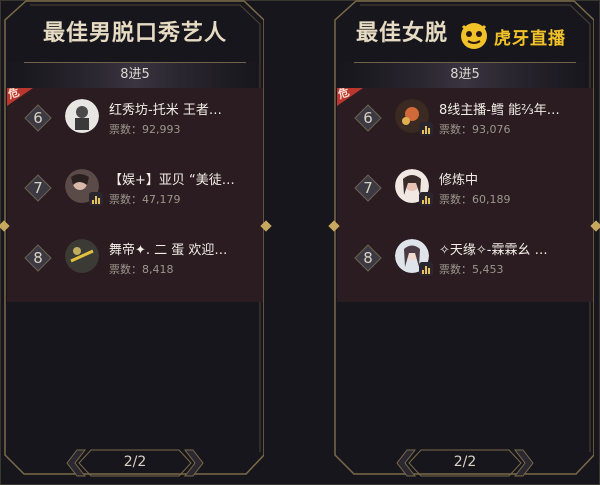  Describe the element at coordinates (145, 129) in the screenshot. I see `vote-count: 票数：92,993` at that location.